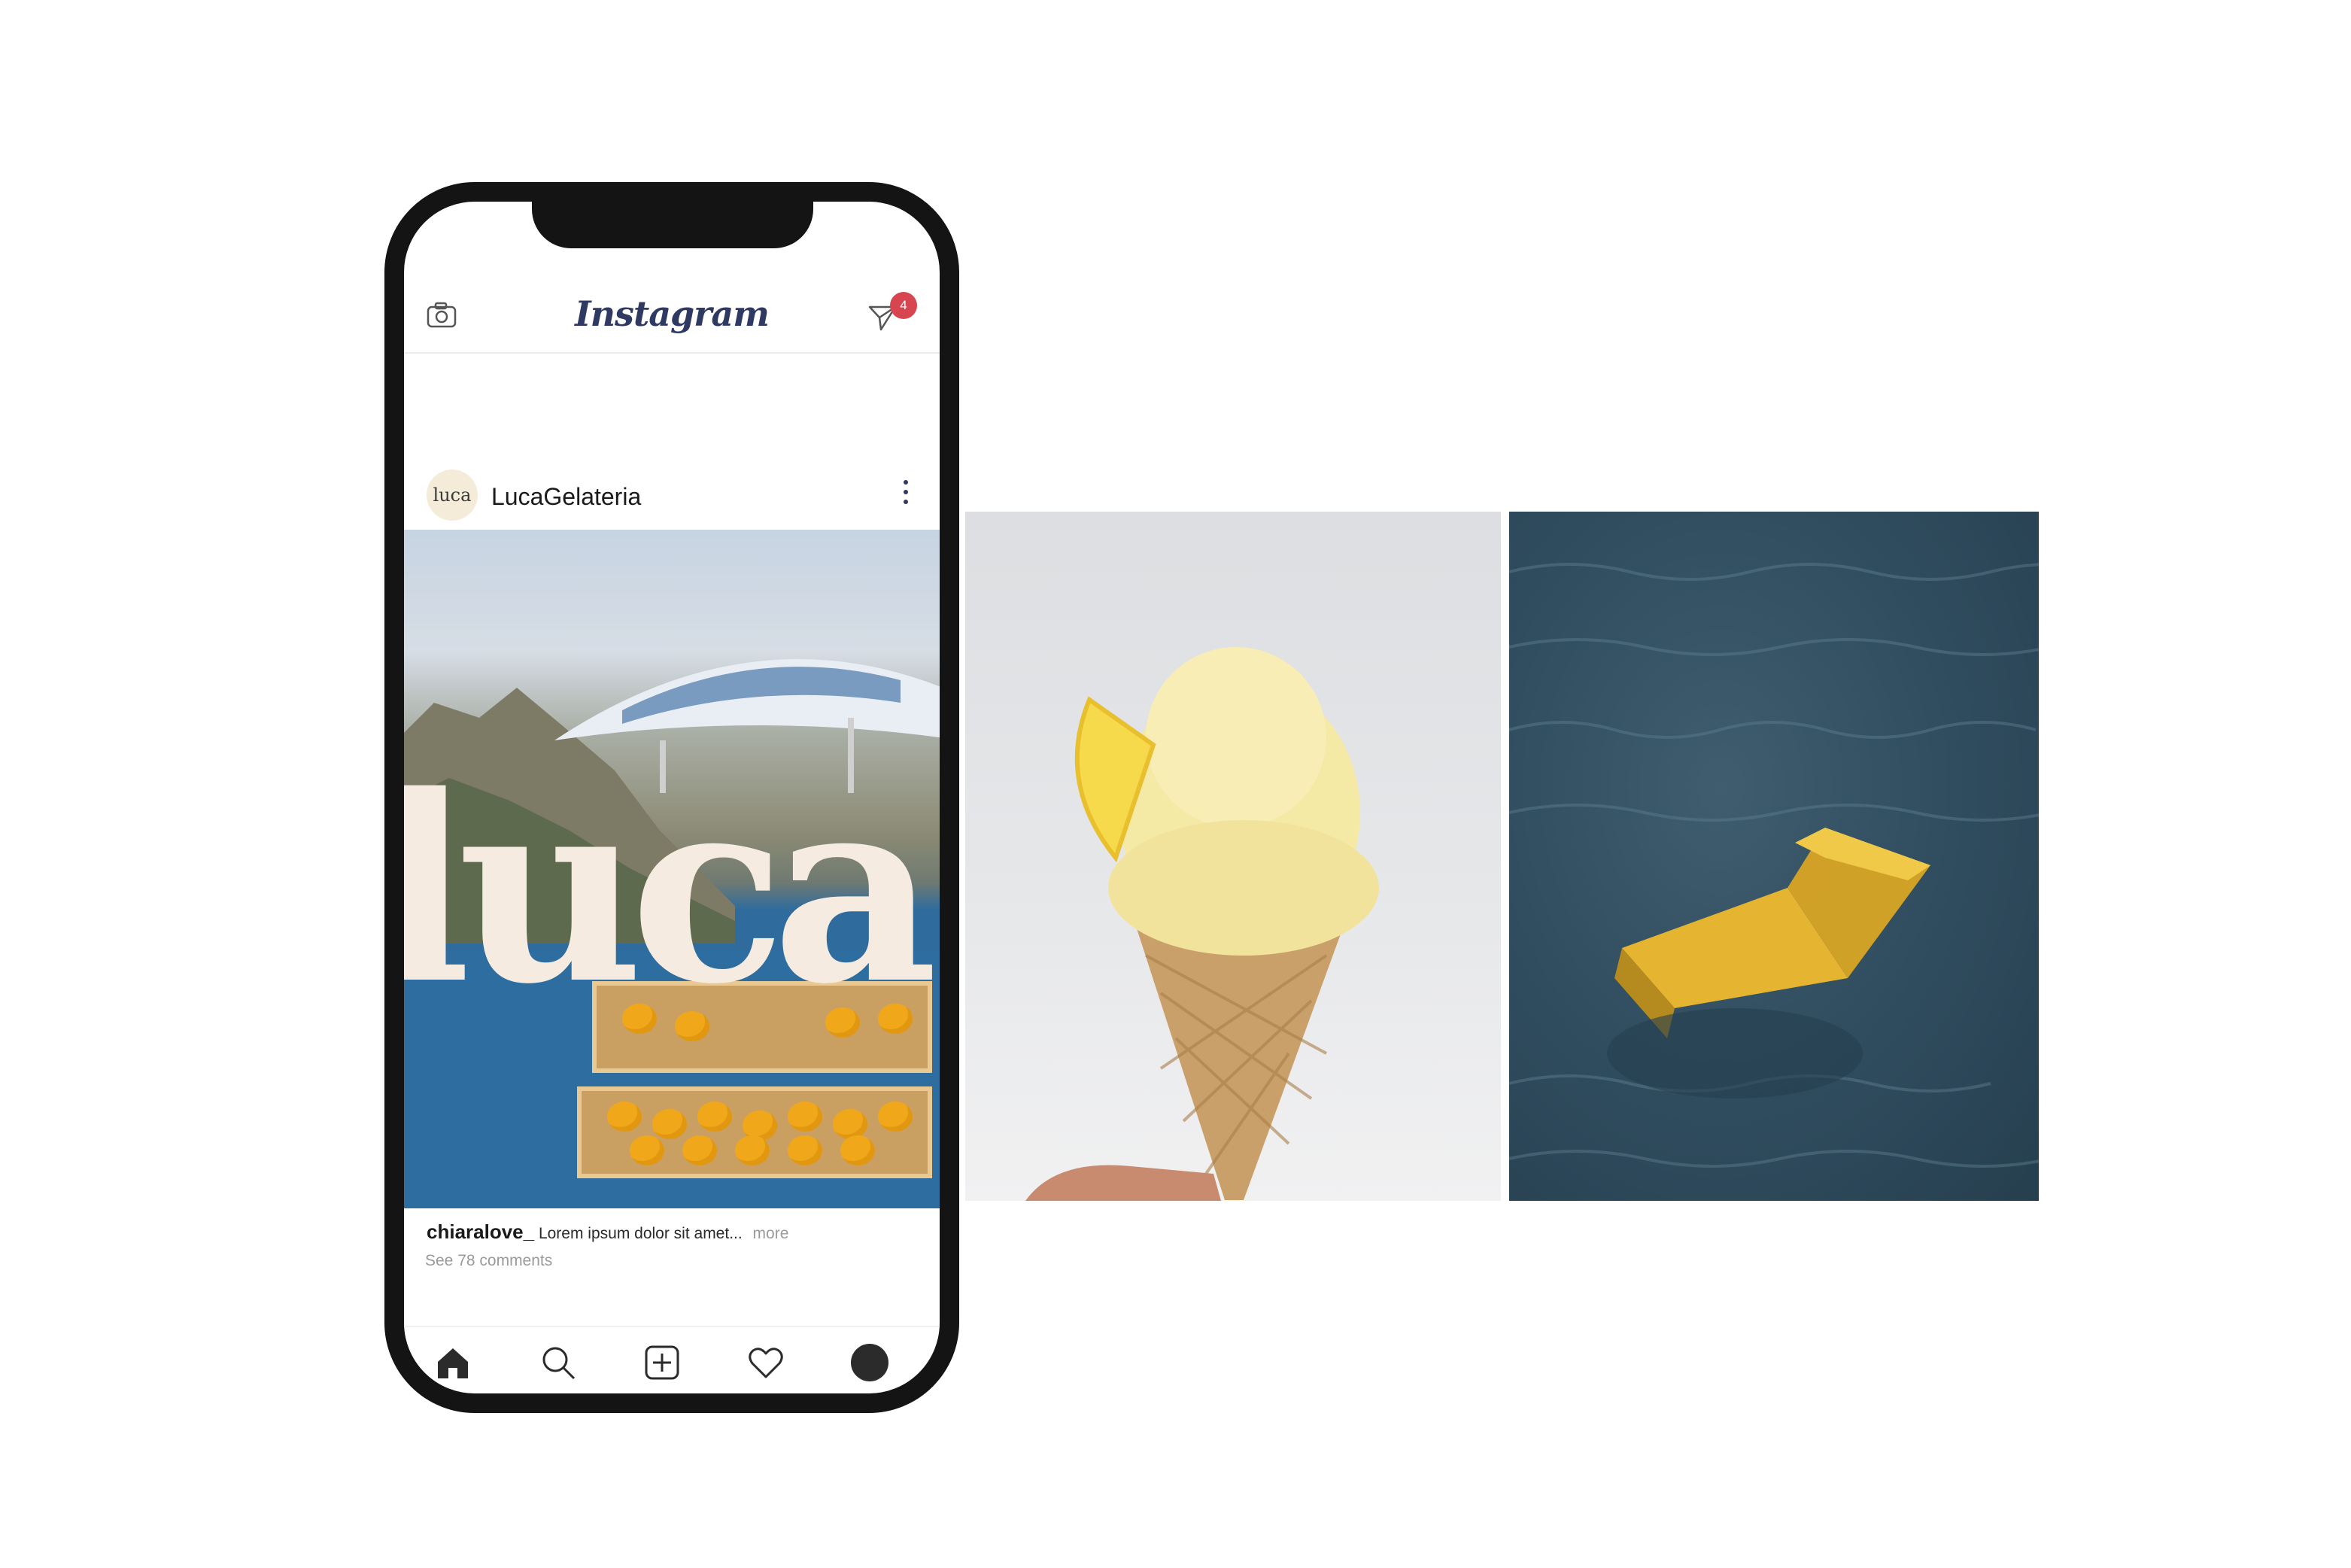 Image resolution: width=2351 pixels, height=1568 pixels. I want to click on home-icon, so click(453, 1362).